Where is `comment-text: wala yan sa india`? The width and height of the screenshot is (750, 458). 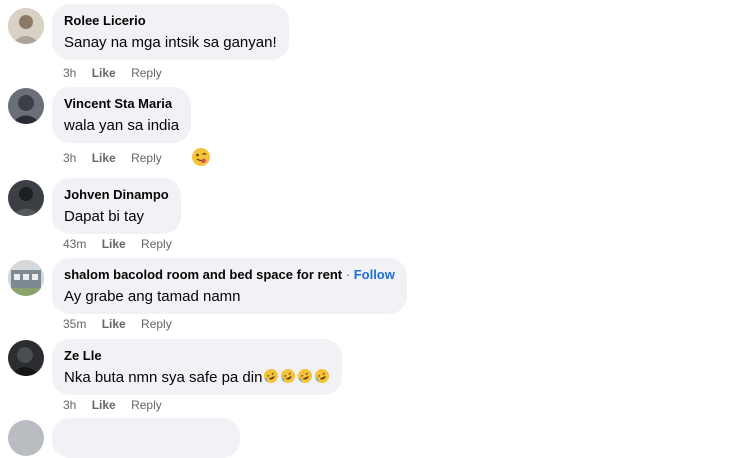 comment-text: wala yan sa india is located at coordinates (122, 125).